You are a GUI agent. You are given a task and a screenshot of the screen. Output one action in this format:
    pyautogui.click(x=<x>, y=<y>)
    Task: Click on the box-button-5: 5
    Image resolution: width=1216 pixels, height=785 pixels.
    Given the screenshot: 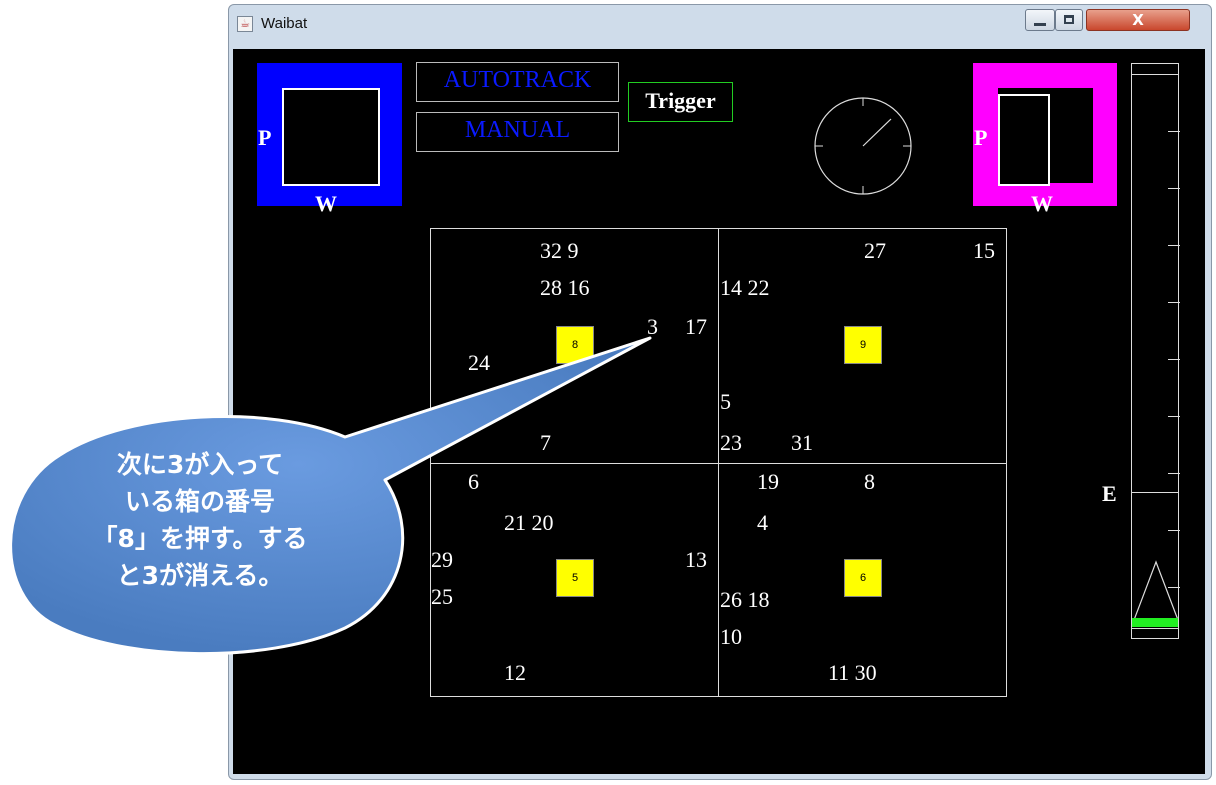 What is the action you would take?
    pyautogui.click(x=575, y=578)
    